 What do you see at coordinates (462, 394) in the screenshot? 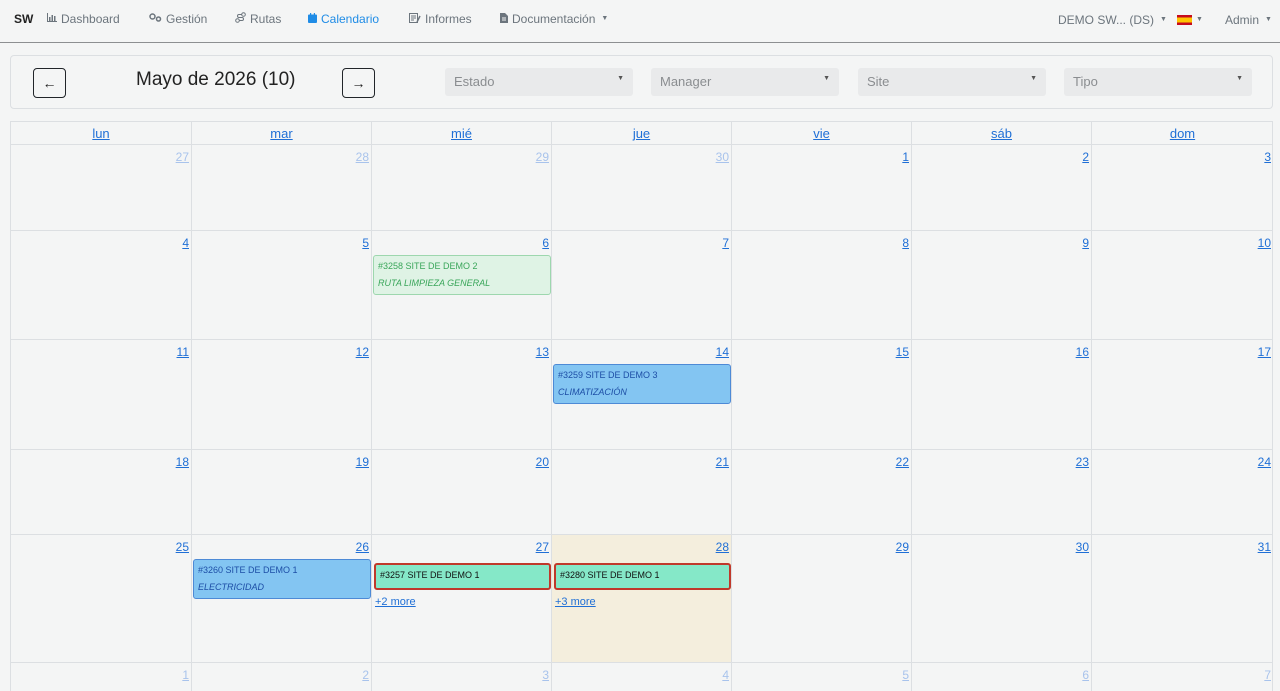
I see `day-cell: 13` at bounding box center [462, 394].